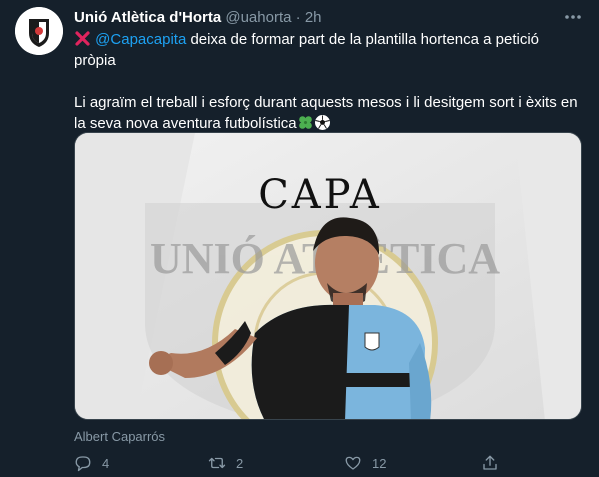  Describe the element at coordinates (82, 38) in the screenshot. I see `red-cross-emoji` at that location.